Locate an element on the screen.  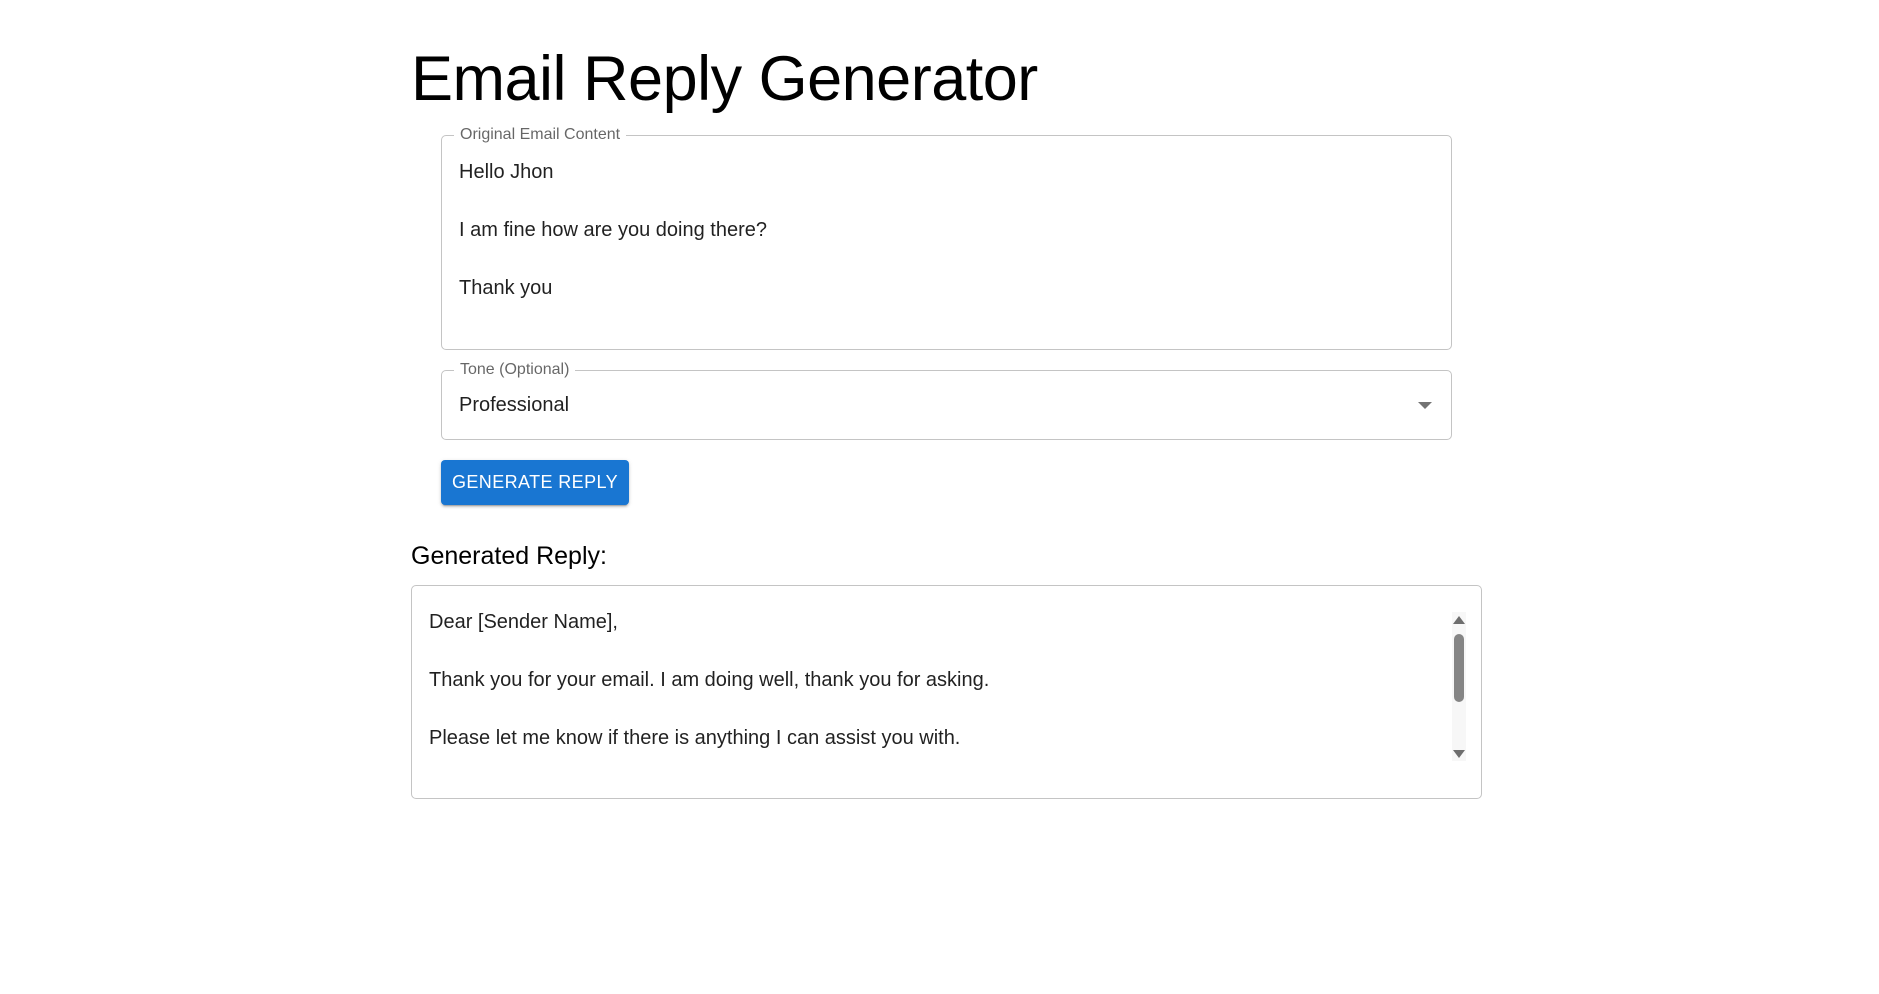
arrow-drop-down-icon is located at coordinates (1425, 405).